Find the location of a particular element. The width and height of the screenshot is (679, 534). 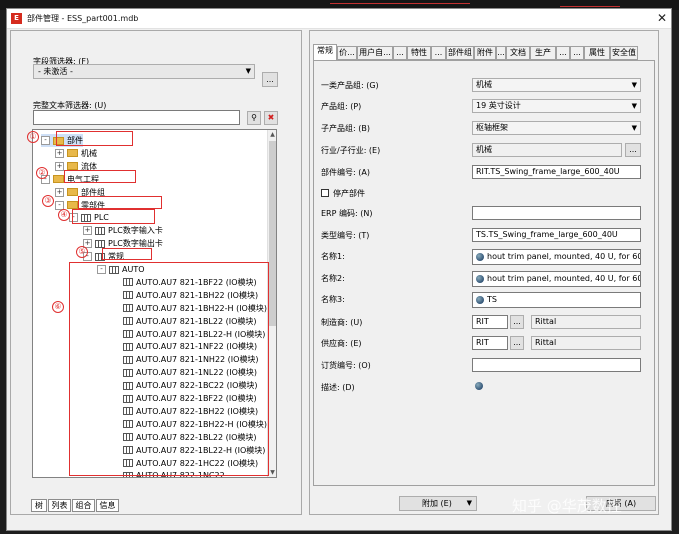

tab-list: 列表 is located at coordinates (59, 505).